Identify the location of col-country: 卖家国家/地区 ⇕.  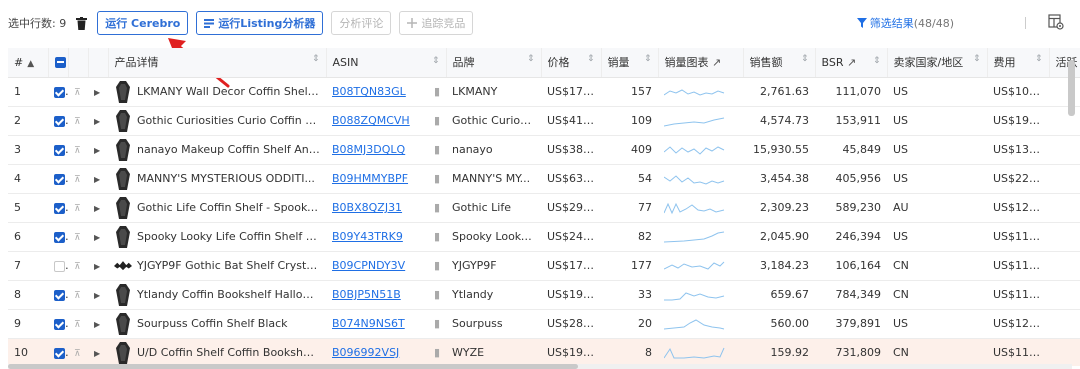
(937, 63).